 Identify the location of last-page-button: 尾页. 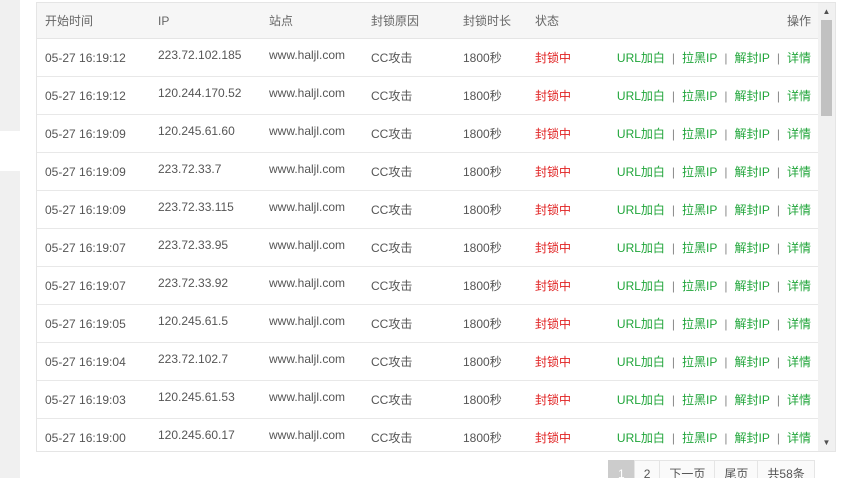
(736, 469).